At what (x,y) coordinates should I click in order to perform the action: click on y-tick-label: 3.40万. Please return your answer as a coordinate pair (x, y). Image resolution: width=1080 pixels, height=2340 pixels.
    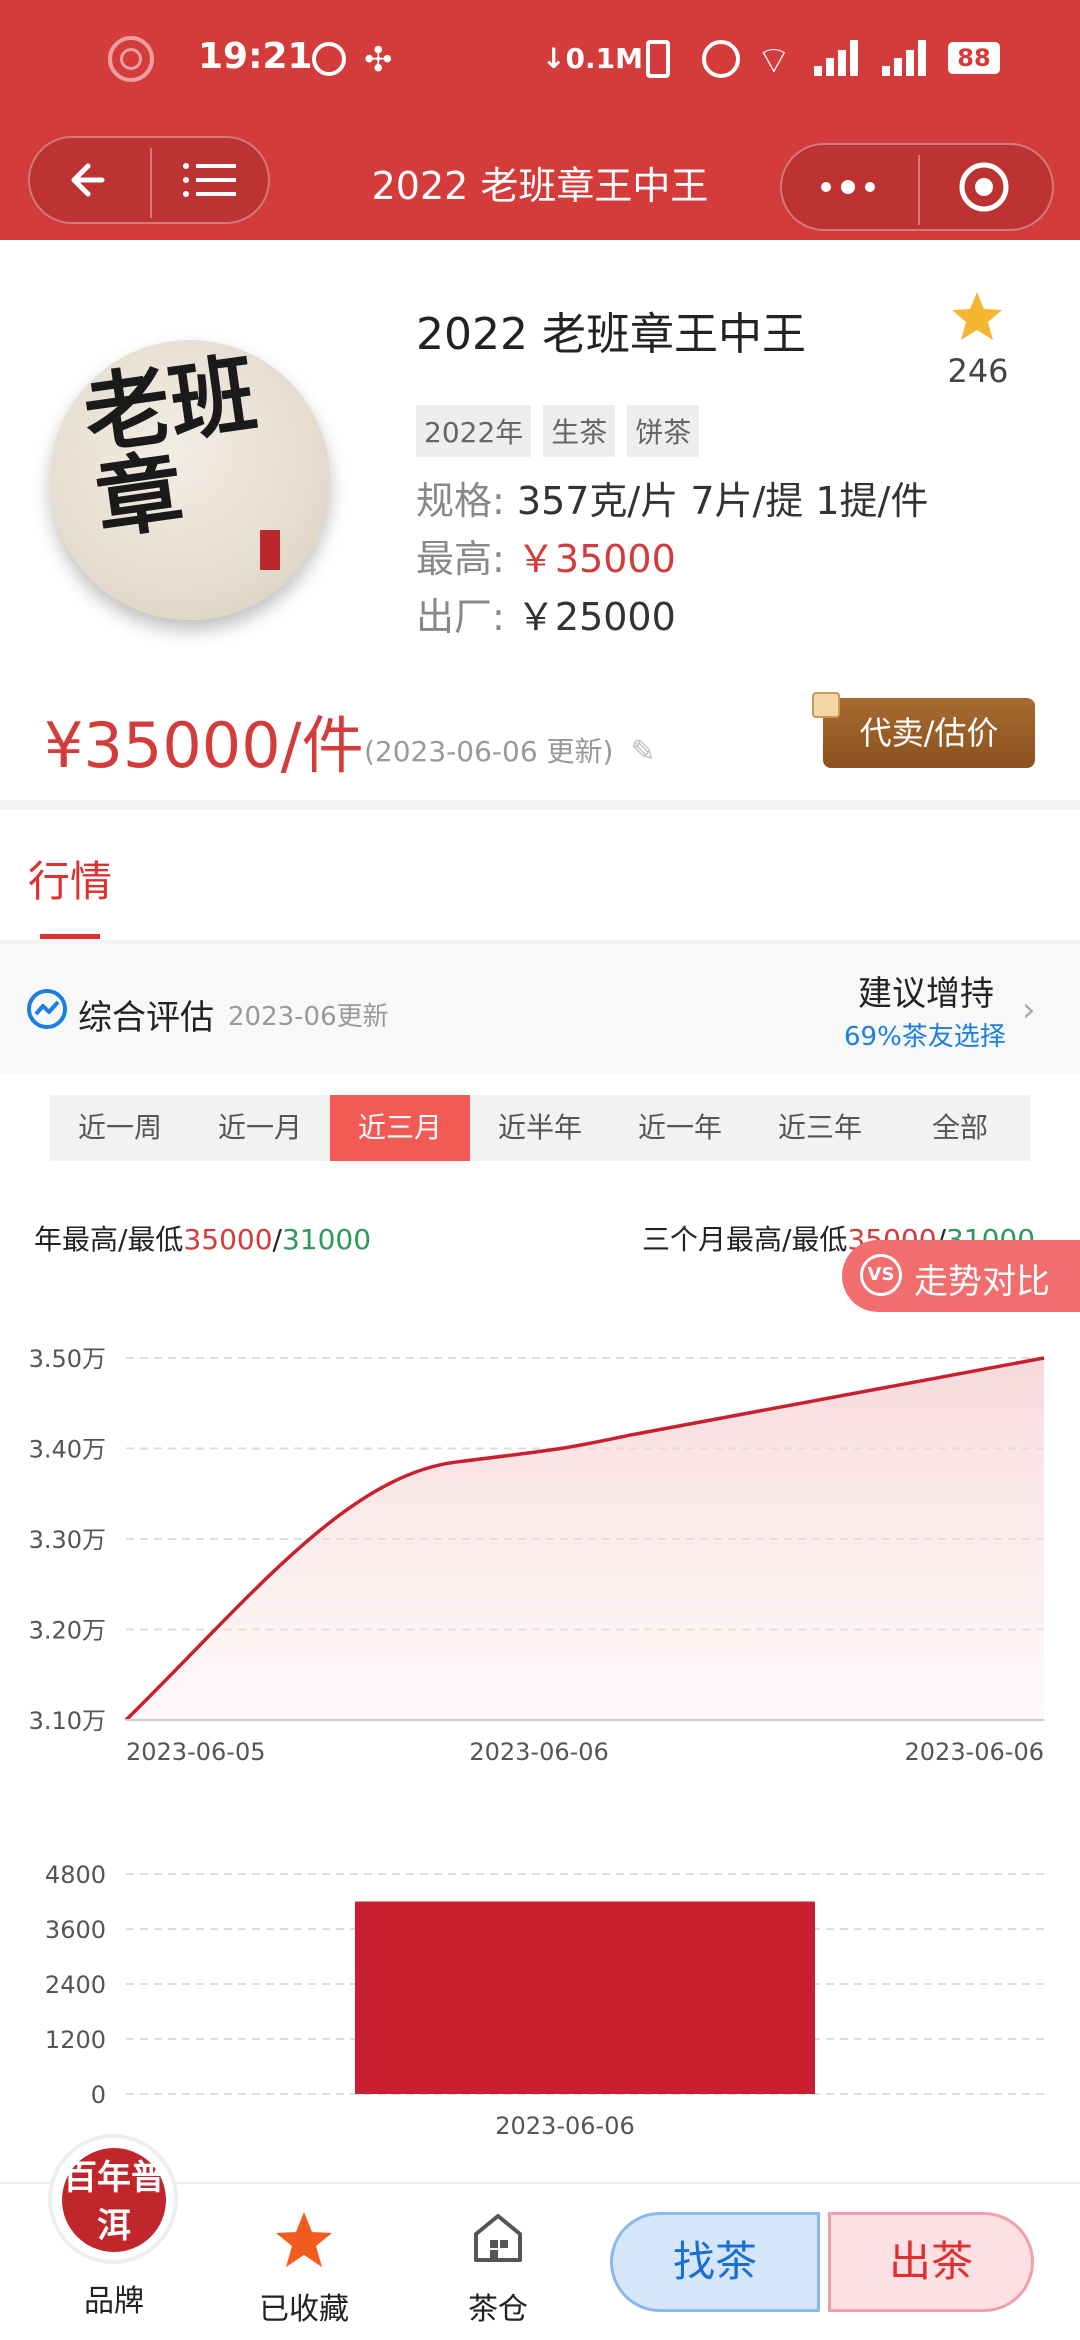
    Looking at the image, I should click on (67, 1450).